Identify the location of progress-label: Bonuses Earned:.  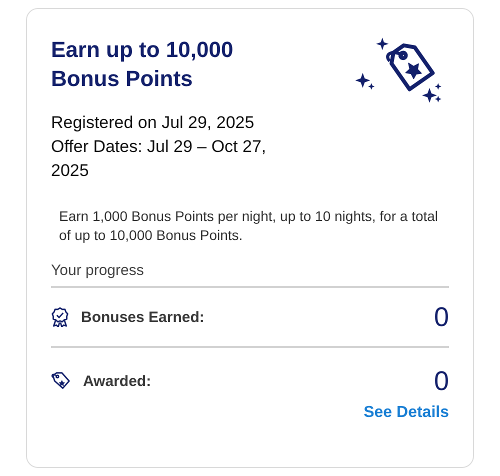
(143, 317).